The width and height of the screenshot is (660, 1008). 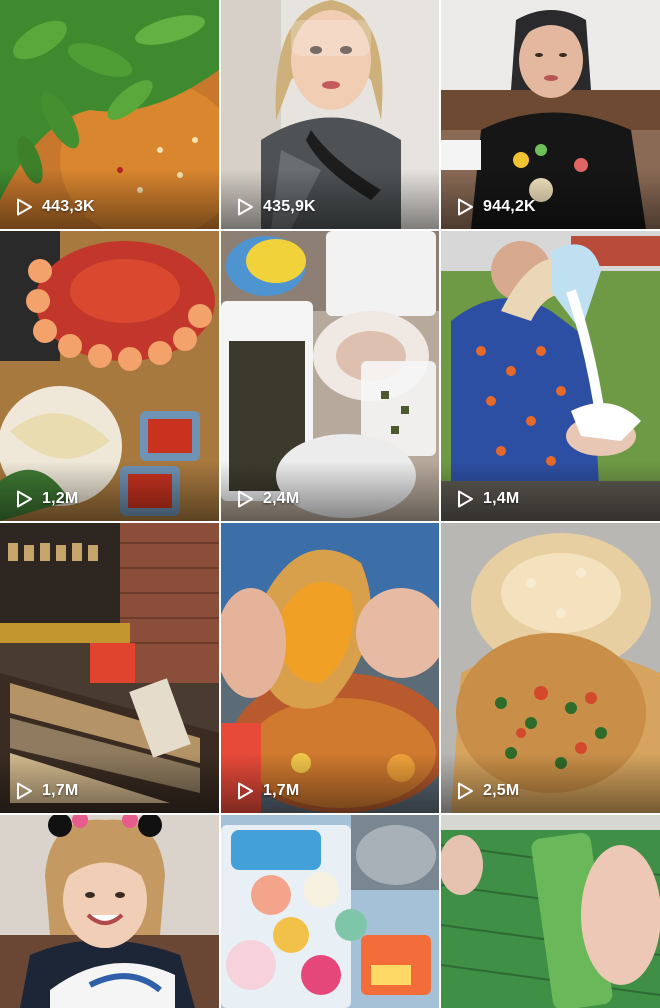 I want to click on video-thumbnail: 435,9K, so click(x=330, y=114).